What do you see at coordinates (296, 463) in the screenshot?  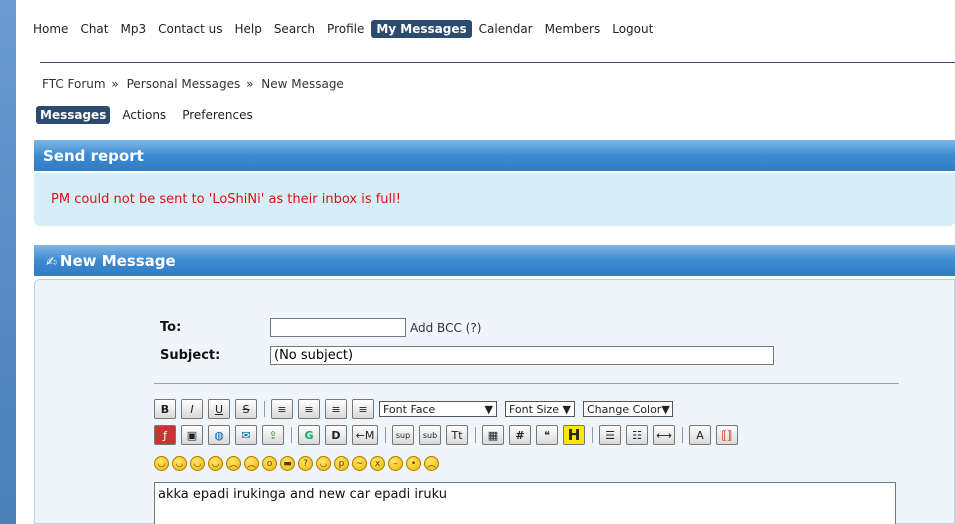 I see `smiley-row: ◡ ◡ ◡ ◡ ︵ ︵ o ▬ ? ◡ p ~ x – • ︵` at bounding box center [296, 463].